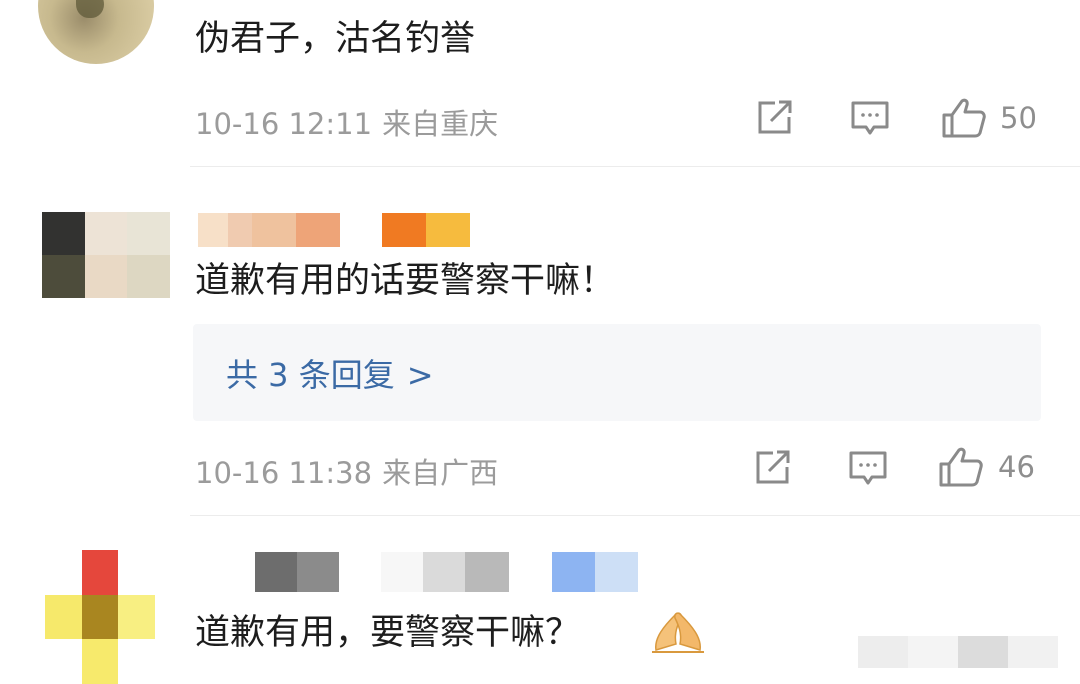 The height and width of the screenshot is (684, 1080). Describe the element at coordinates (388, 633) in the screenshot. I see `comment-text: 道歉有用，要警察干嘛？` at that location.